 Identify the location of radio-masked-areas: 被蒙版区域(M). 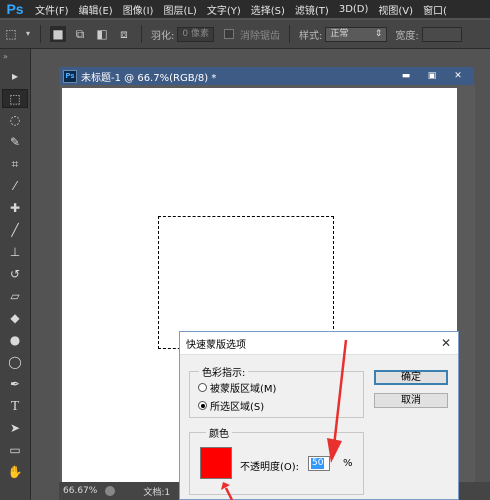
(237, 387).